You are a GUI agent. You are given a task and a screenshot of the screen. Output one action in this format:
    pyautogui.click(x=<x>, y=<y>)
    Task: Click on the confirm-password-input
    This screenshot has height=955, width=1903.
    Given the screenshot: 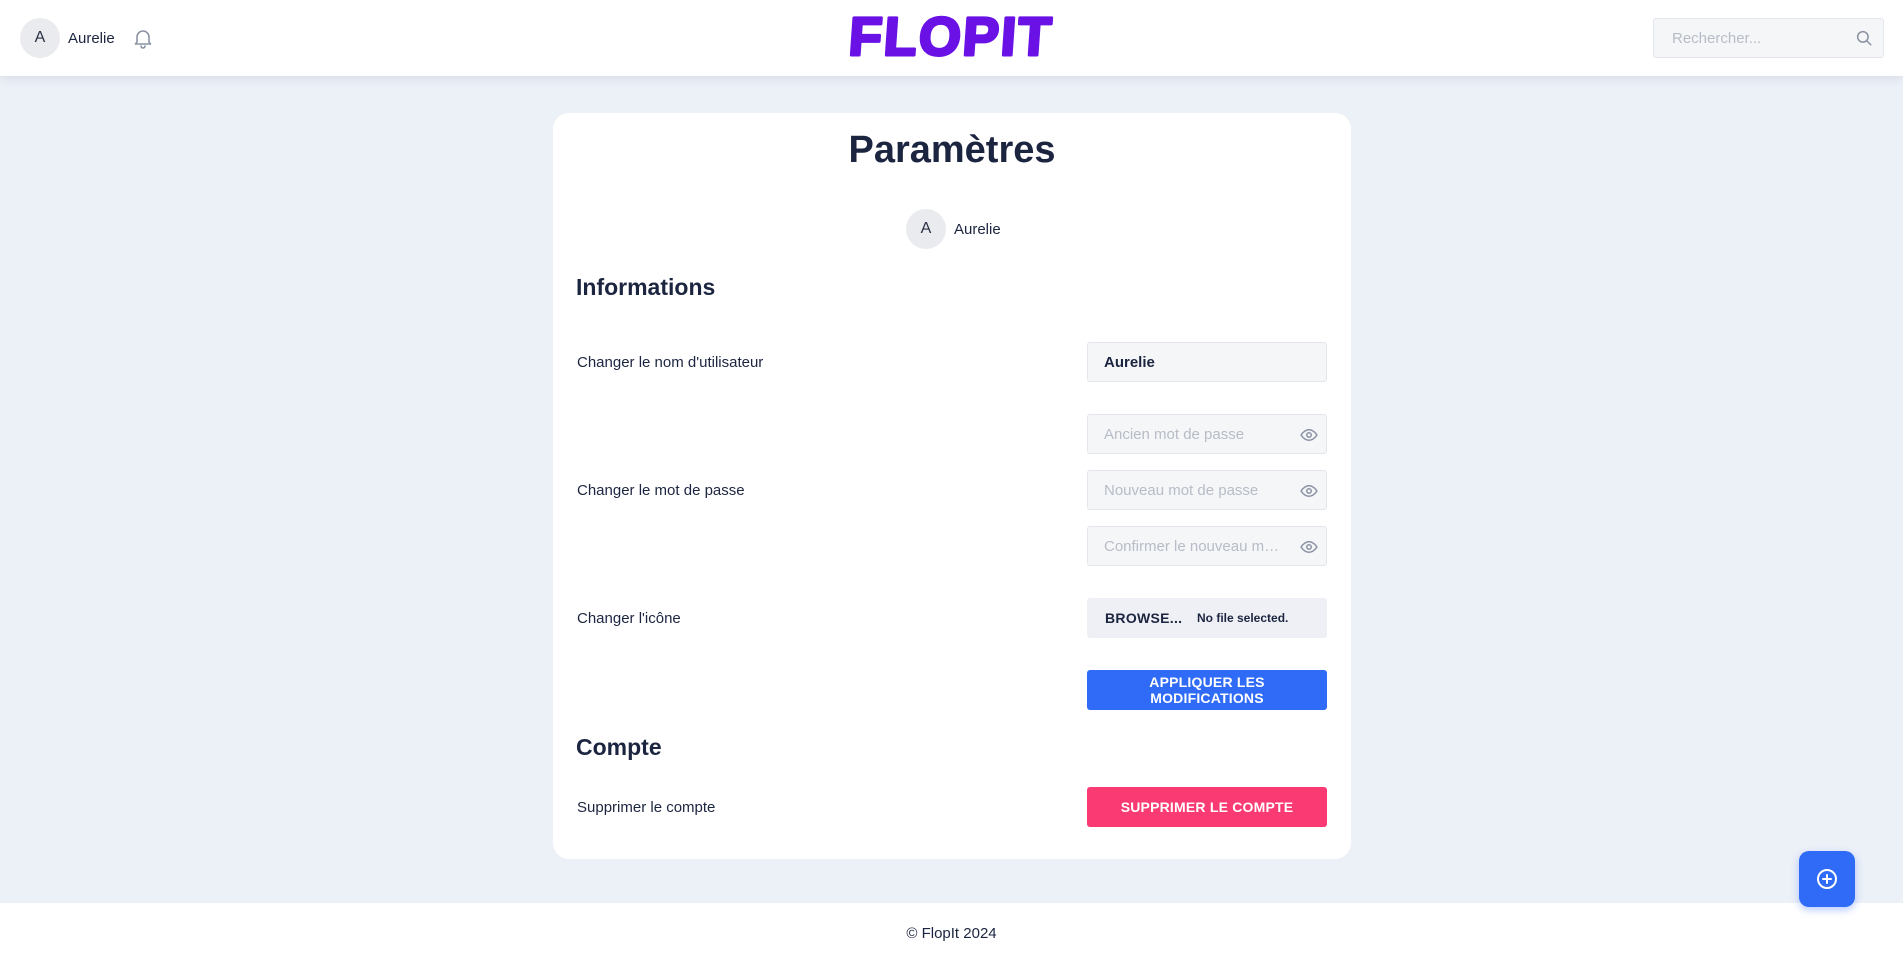 What is the action you would take?
    pyautogui.click(x=1188, y=546)
    